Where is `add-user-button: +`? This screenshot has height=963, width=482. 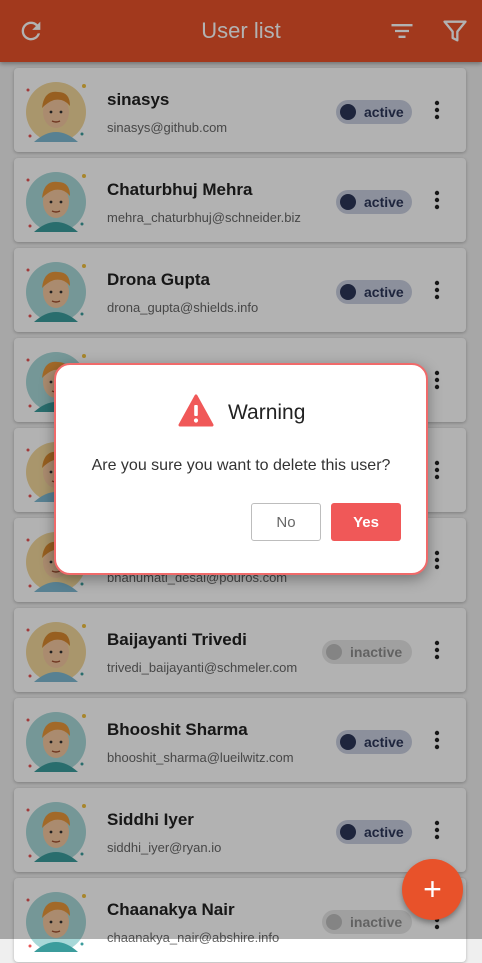
add-user-button: + is located at coordinates (432, 889).